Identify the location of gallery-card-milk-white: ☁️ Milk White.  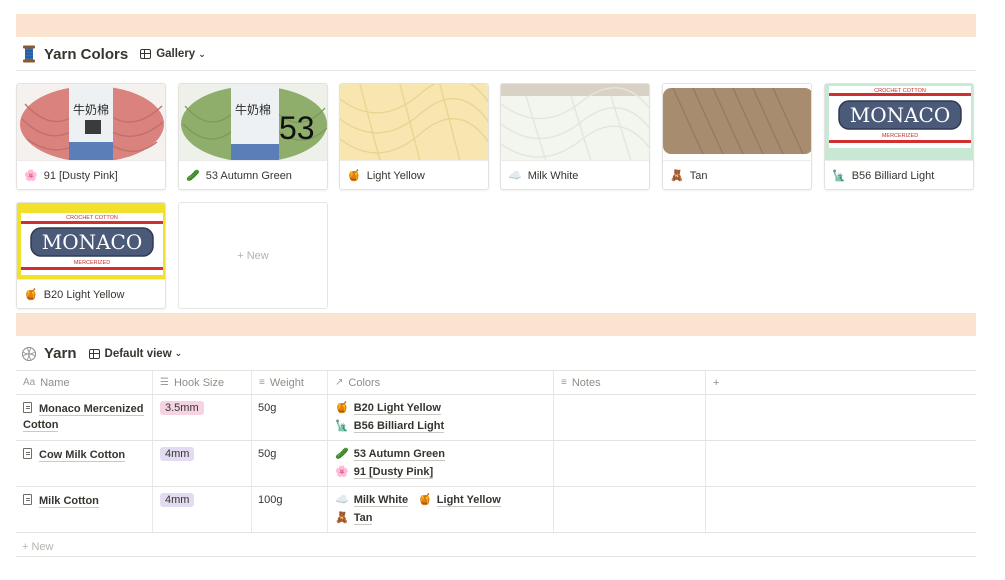
(575, 136).